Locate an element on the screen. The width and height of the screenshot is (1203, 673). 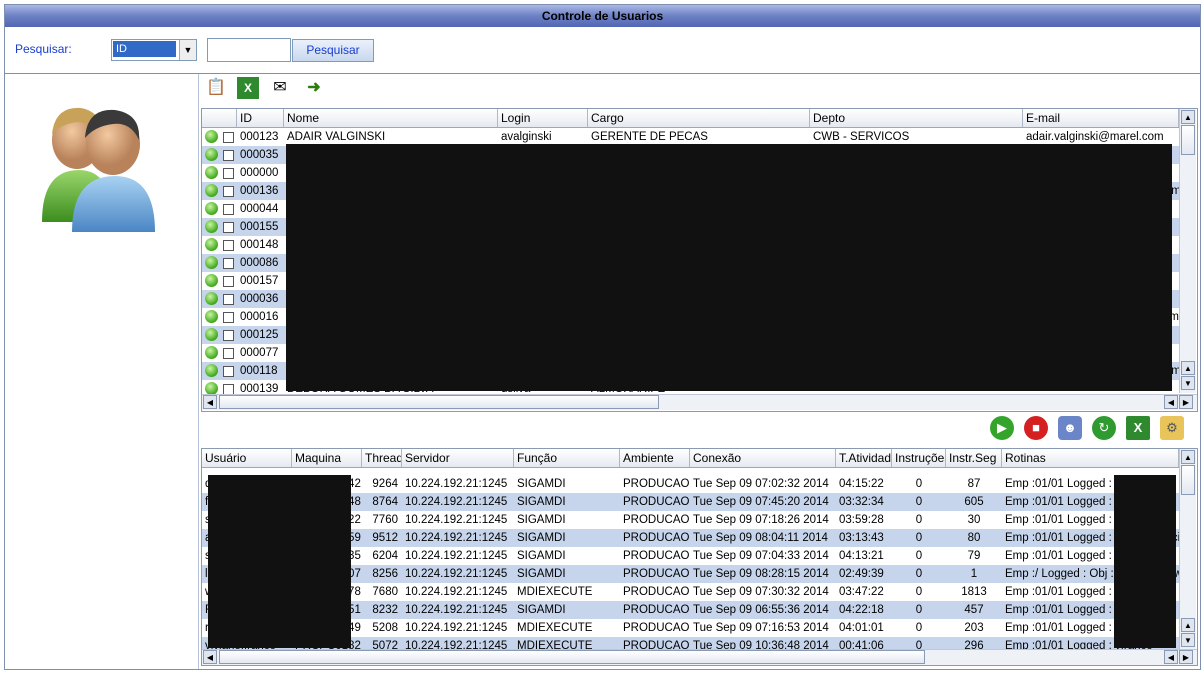
cell-conexao: Tue Sep 09 07:18:26 2014 is located at coordinates (761, 520).